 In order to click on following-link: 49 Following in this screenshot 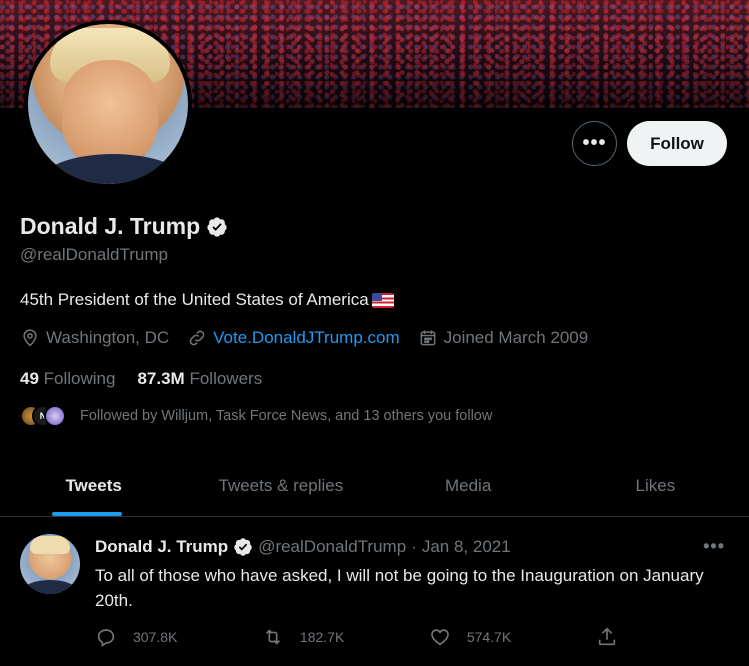, I will do `click(67, 379)`.